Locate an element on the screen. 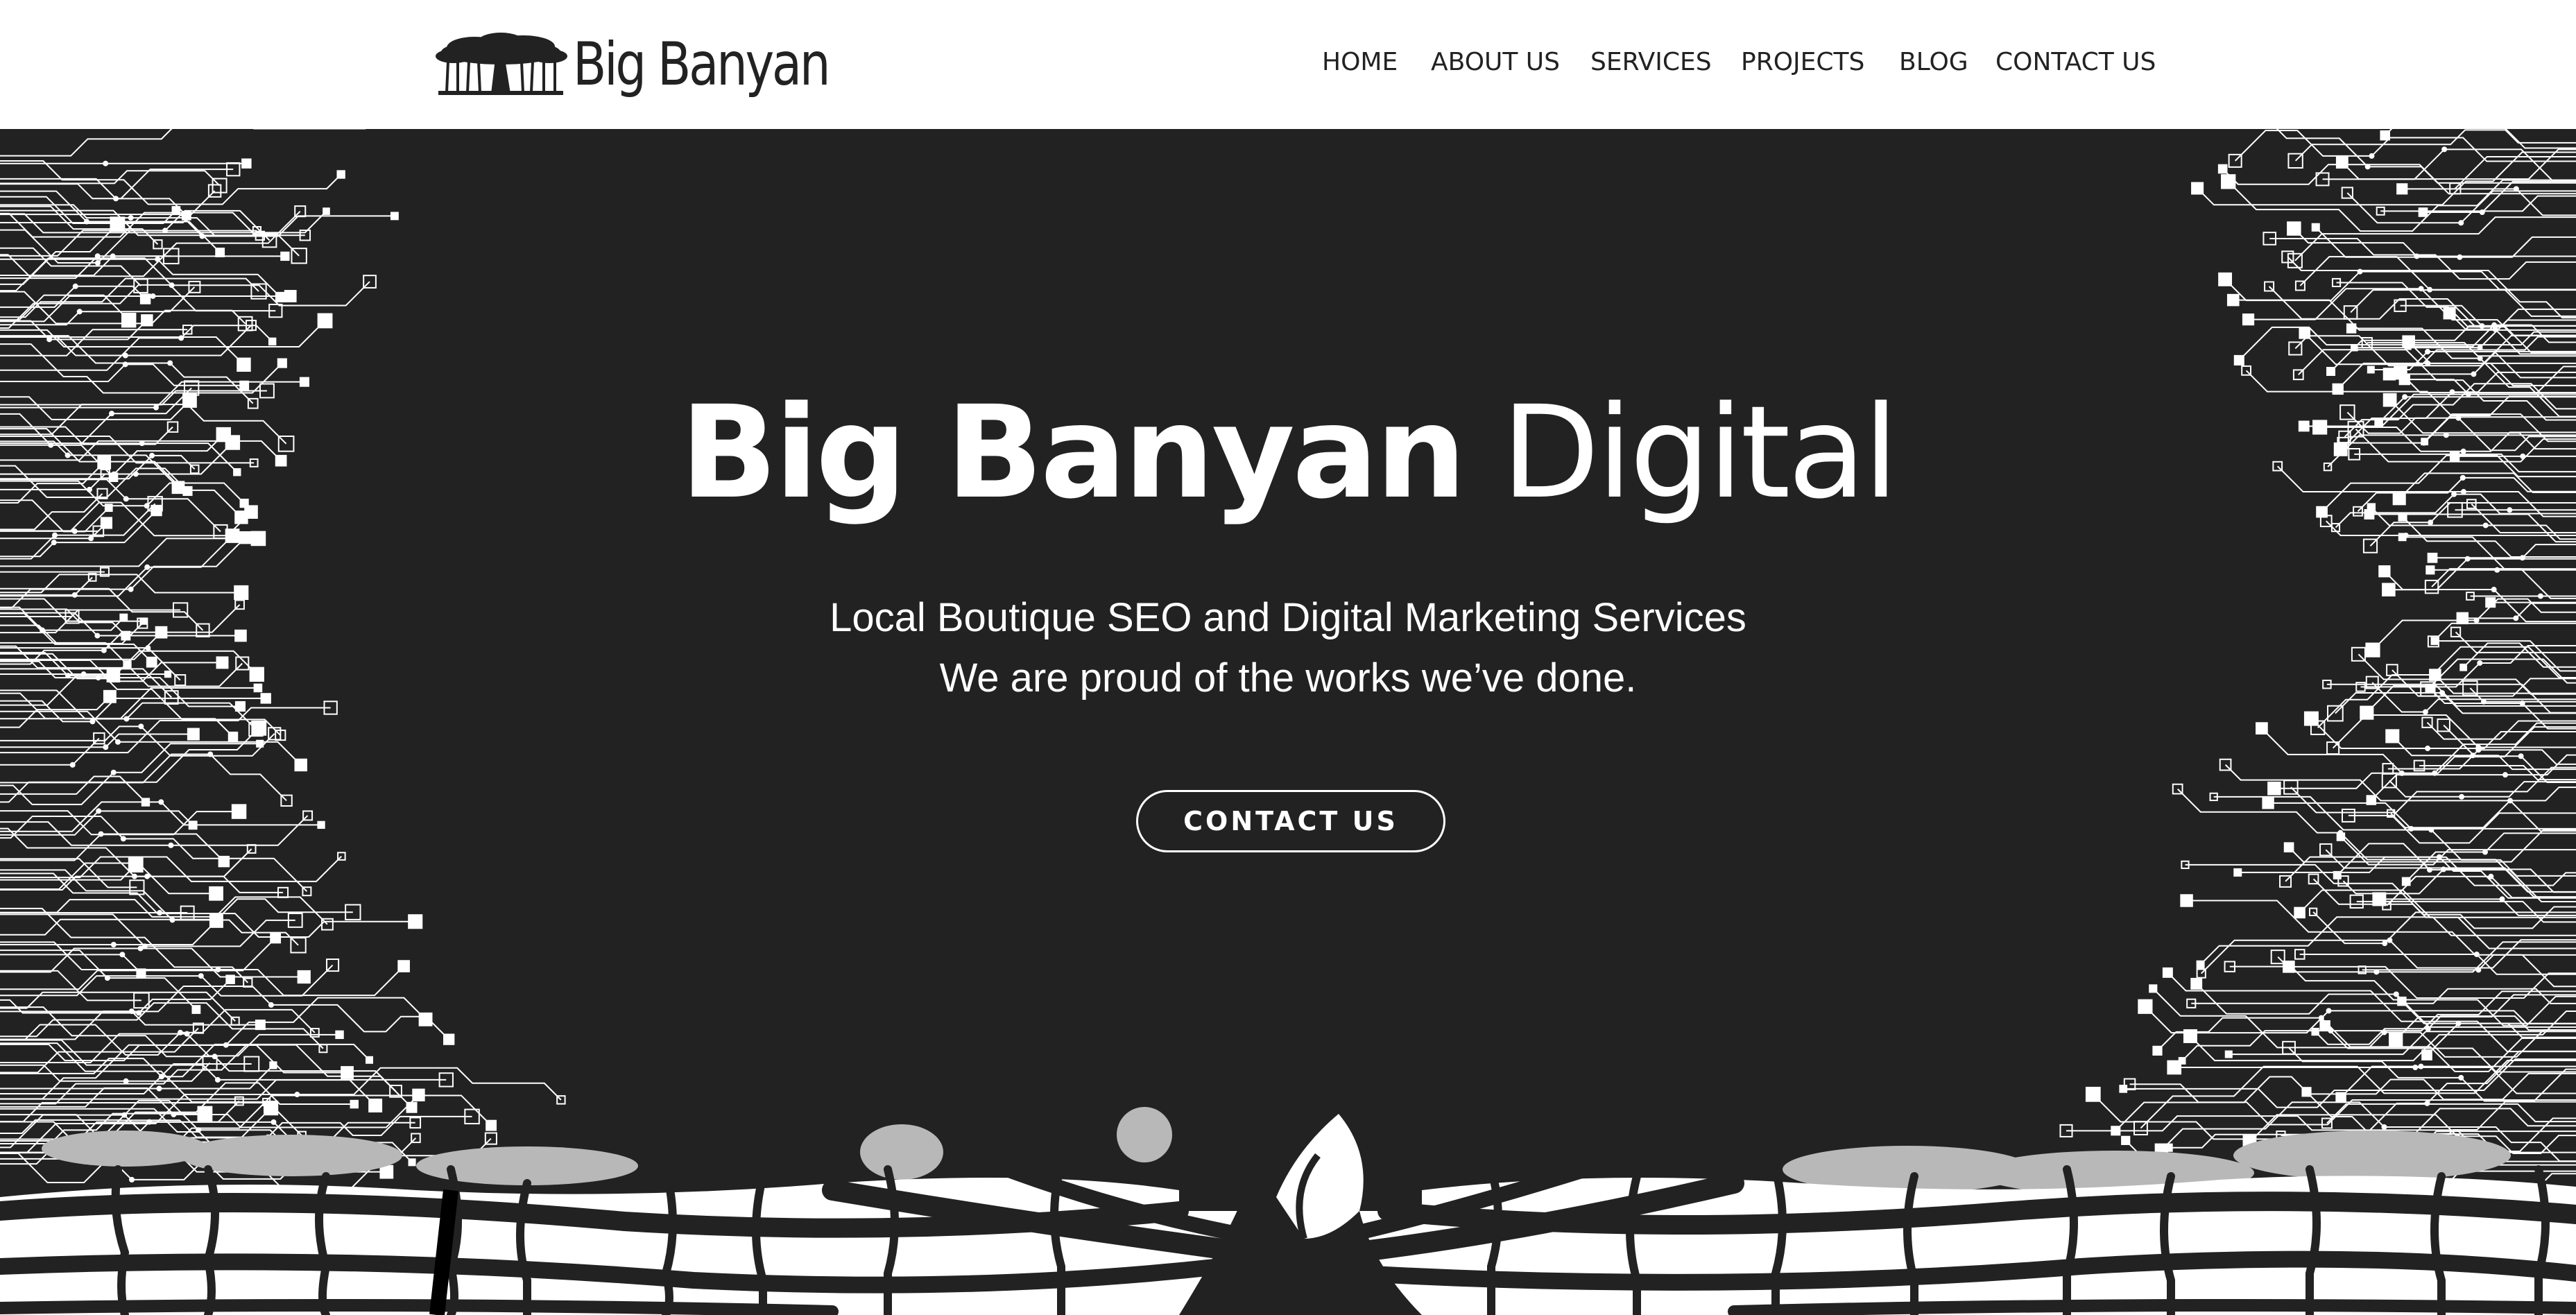 This screenshot has width=2576, height=1315. nav-projects: PROJECTS is located at coordinates (1802, 62).